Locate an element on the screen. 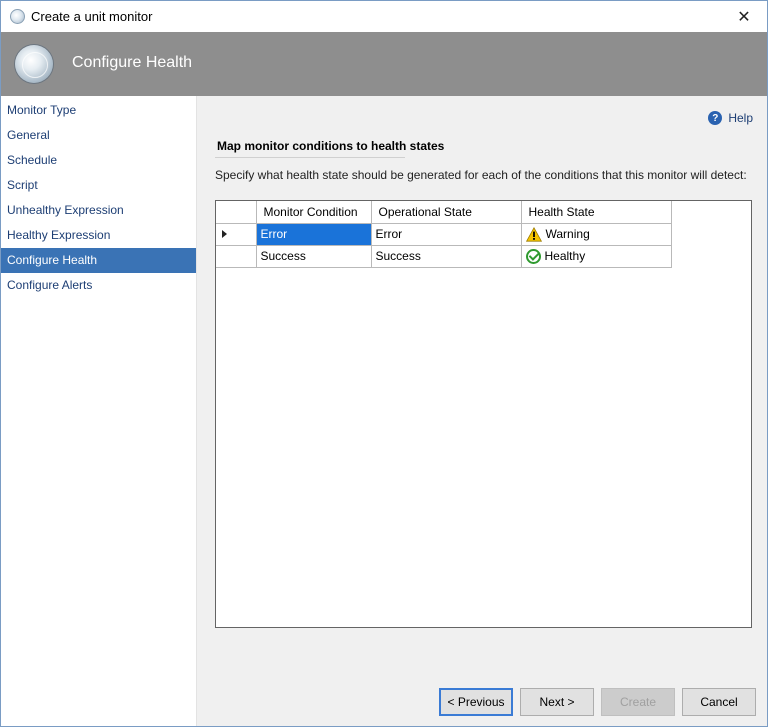  warning-icon is located at coordinates (533, 234).